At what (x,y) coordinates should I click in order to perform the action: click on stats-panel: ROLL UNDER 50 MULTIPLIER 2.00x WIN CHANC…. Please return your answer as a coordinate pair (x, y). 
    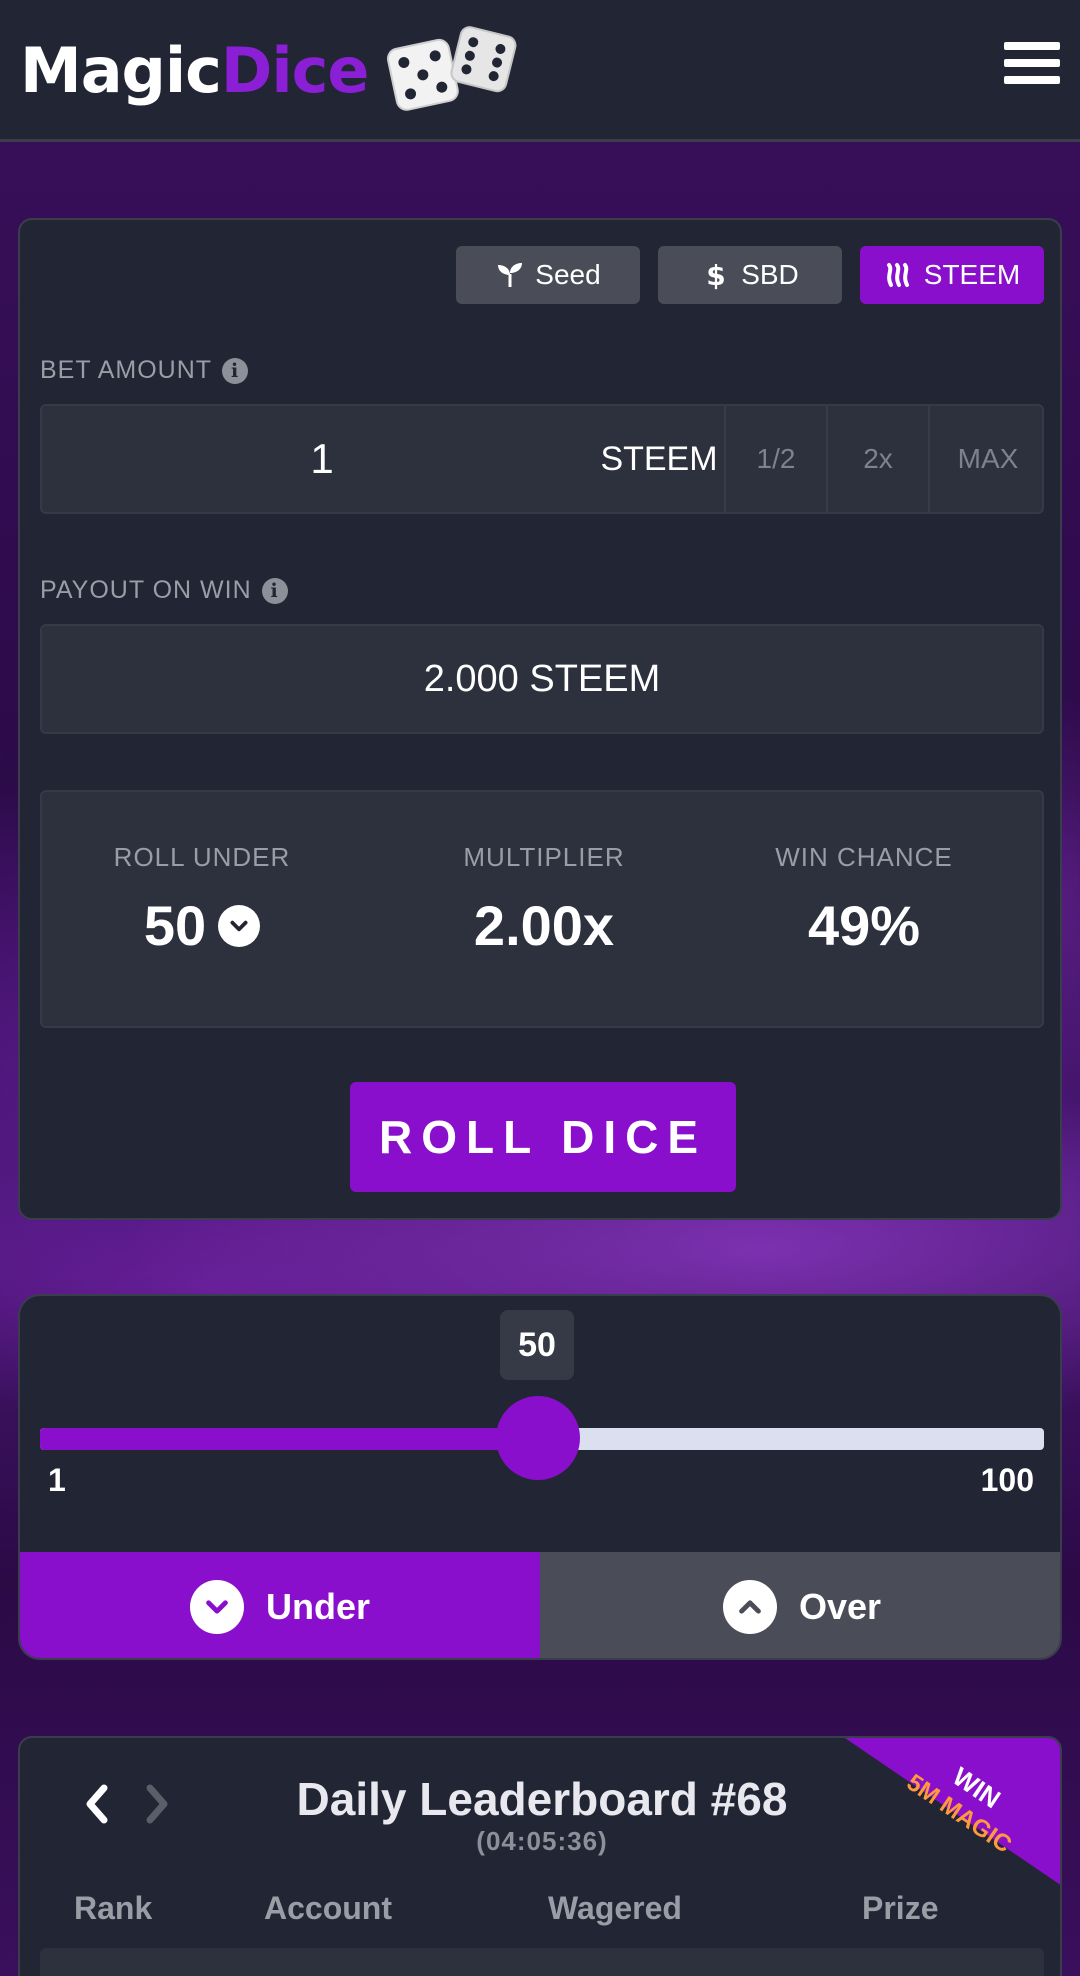
    Looking at the image, I should click on (542, 909).